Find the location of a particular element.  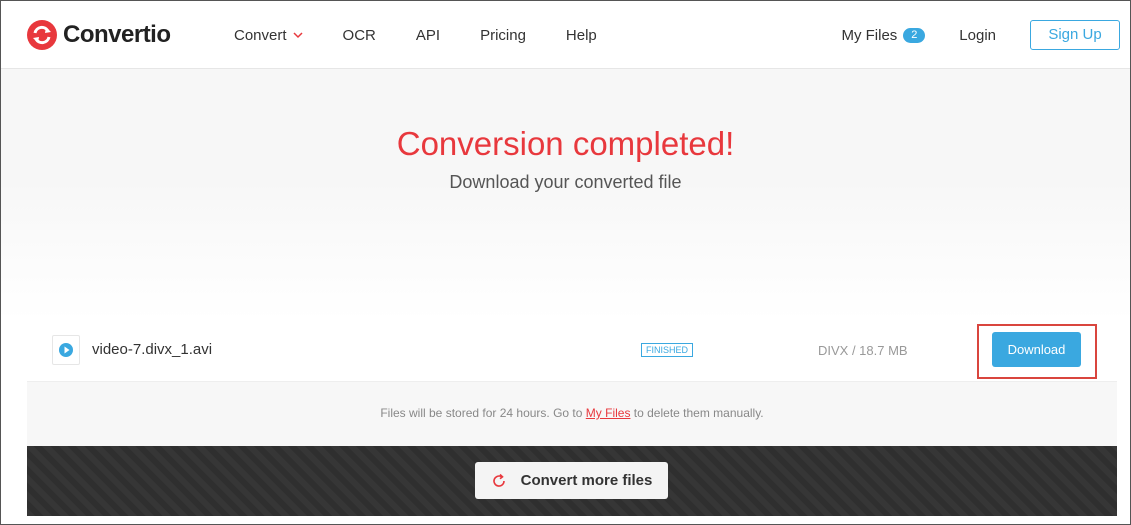

my-files-label: My Files is located at coordinates (869, 35).